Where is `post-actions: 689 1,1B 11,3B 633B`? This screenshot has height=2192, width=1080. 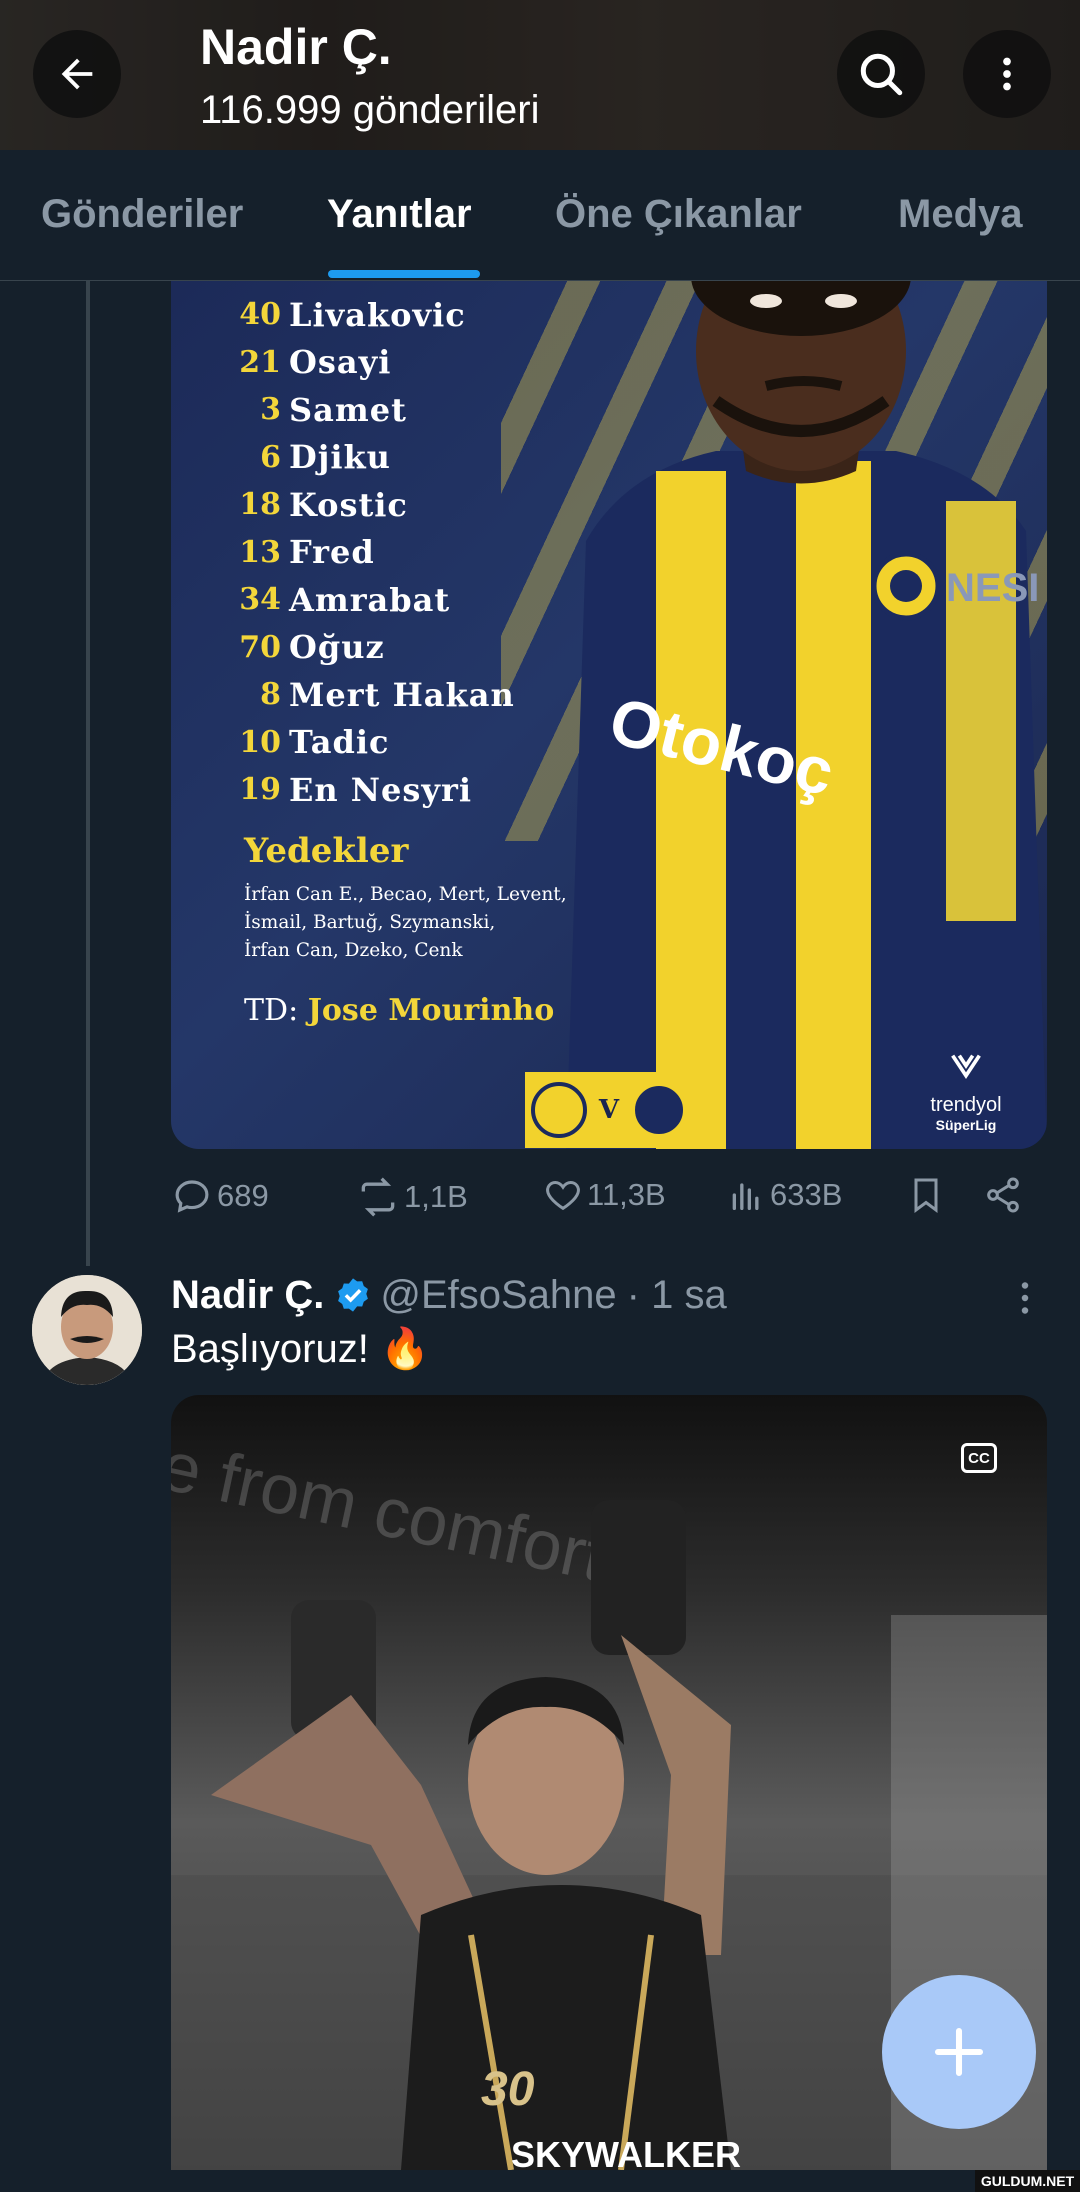 post-actions: 689 1,1B 11,3B 633B is located at coordinates (611, 1200).